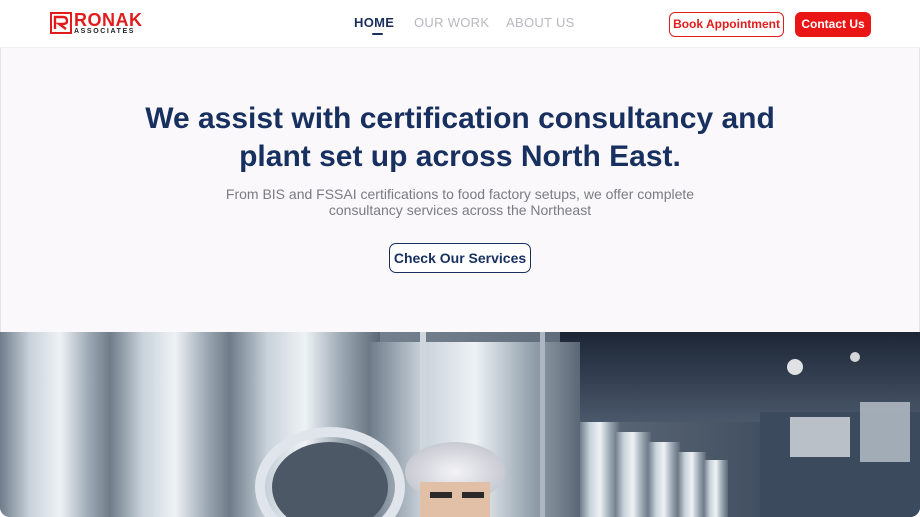 This screenshot has width=920, height=517. I want to click on nav-about-us: ABOUT US, so click(540, 23).